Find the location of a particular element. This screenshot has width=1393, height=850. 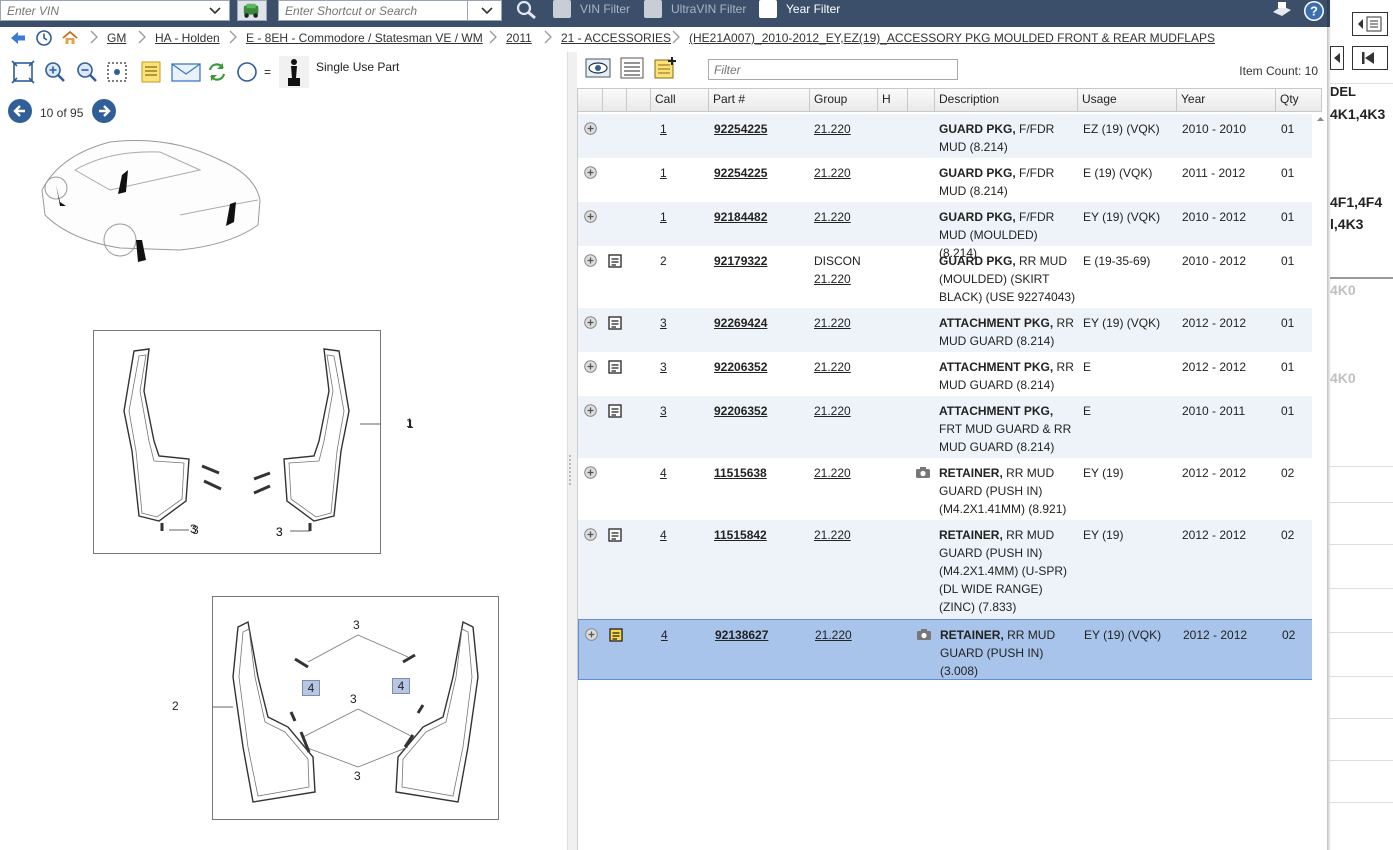

email-icon is located at coordinates (186, 72).